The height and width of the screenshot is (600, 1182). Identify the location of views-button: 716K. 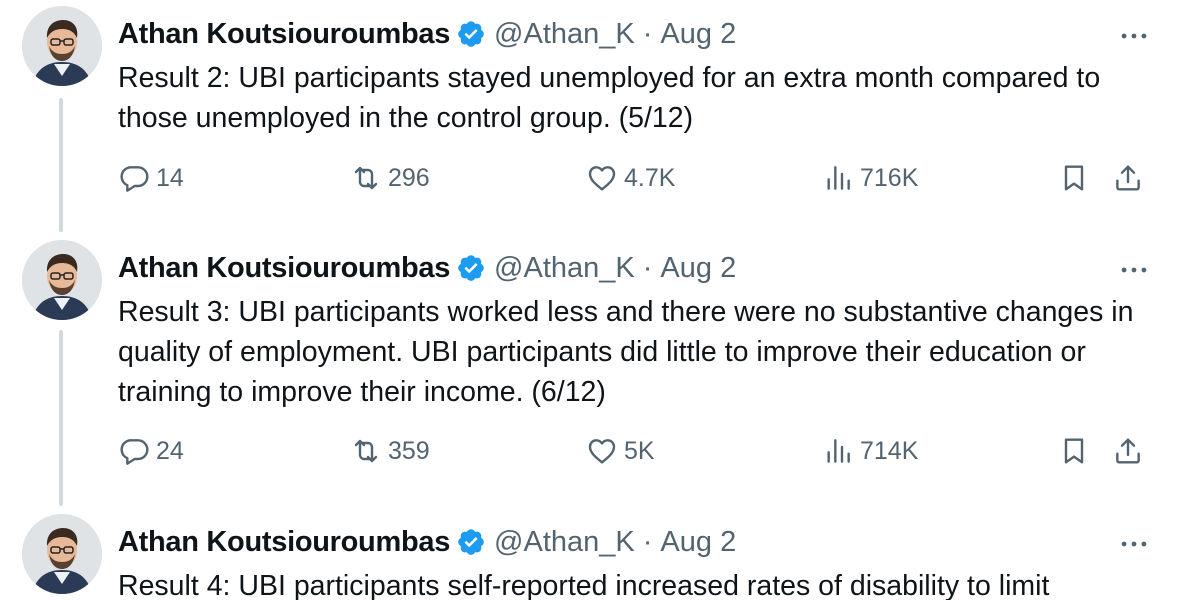
(870, 178).